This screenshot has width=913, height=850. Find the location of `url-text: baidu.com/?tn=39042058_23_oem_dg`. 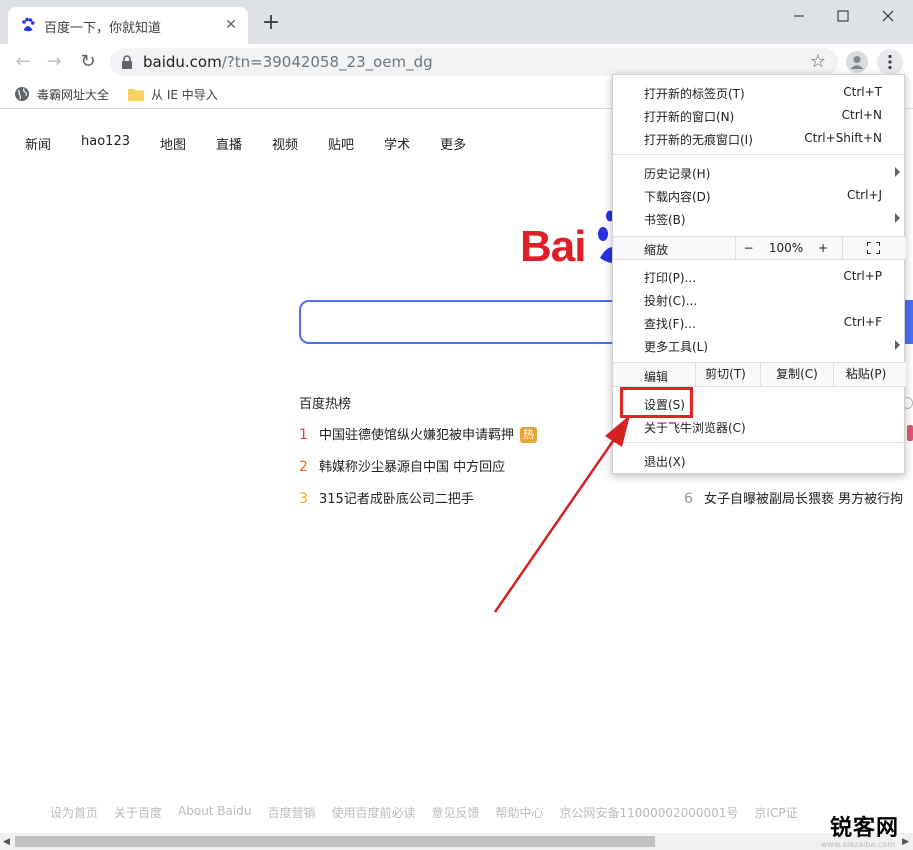

url-text: baidu.com/?tn=39042058_23_oem_dg is located at coordinates (288, 62).